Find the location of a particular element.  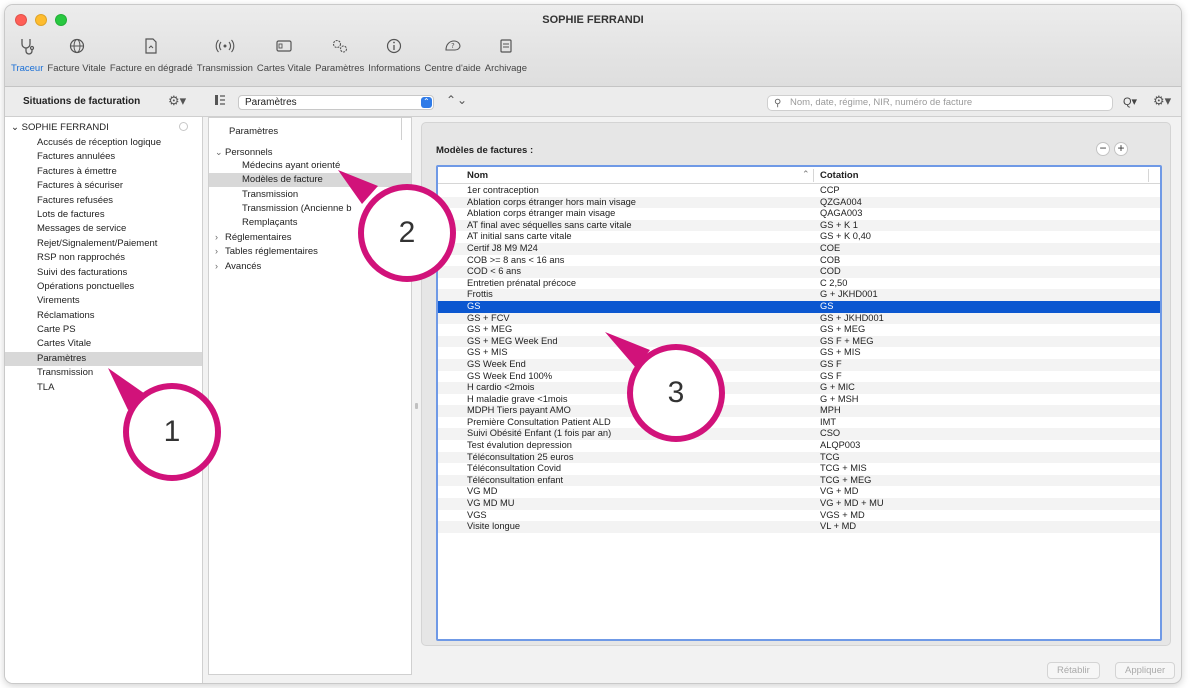

table-row: GS + MEG GS + MEG is located at coordinates (799, 330).